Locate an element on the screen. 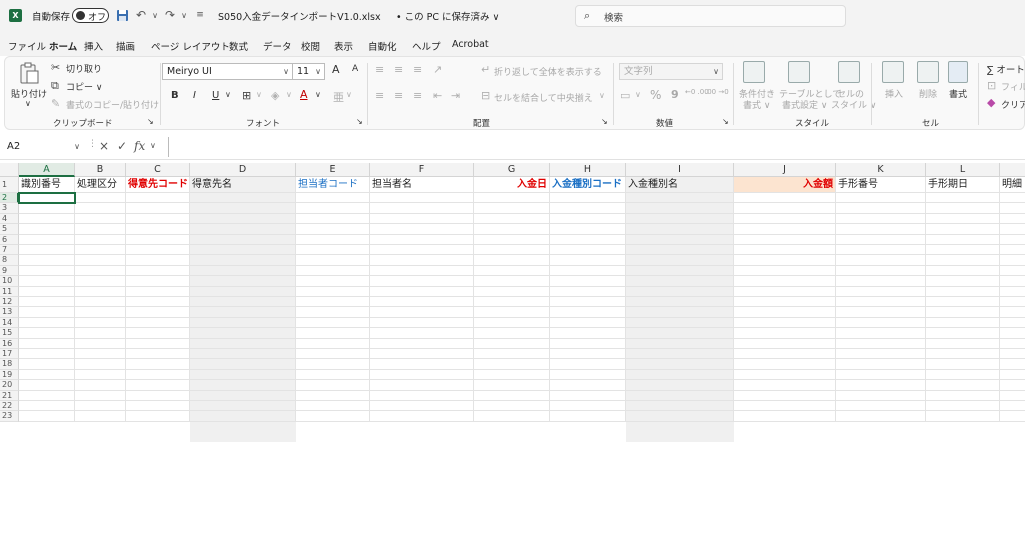 The height and width of the screenshot is (533, 1025). bold-button: B is located at coordinates (175, 95).